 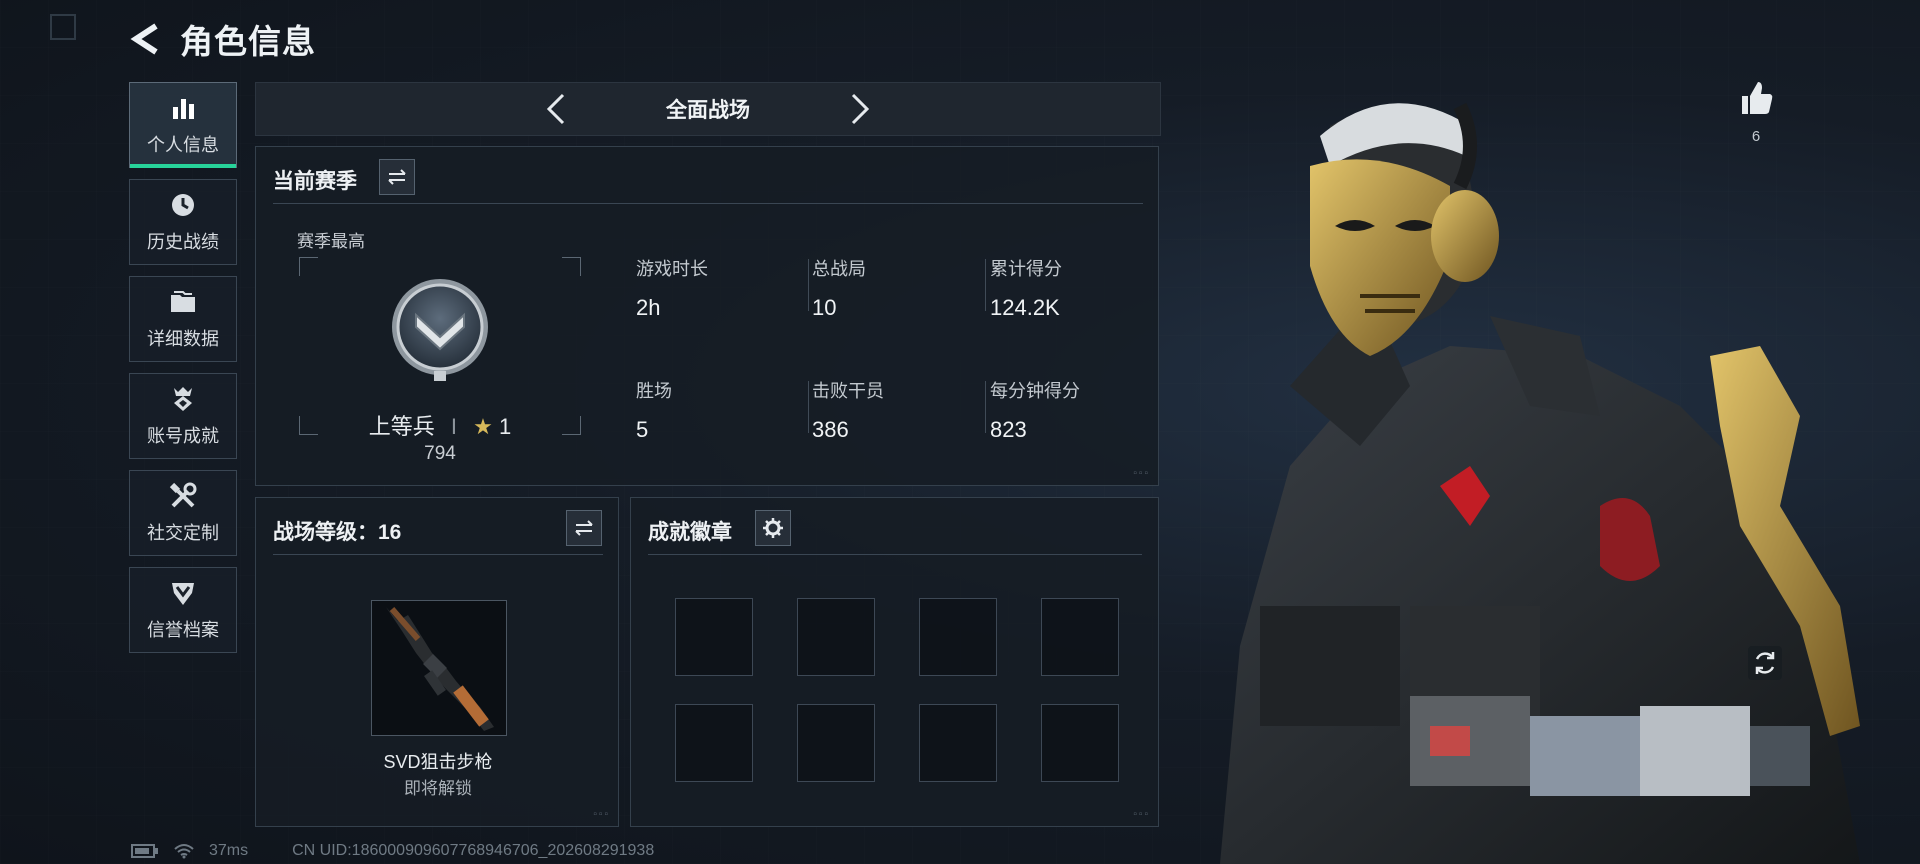 I want to click on rank-name: 上等兵, so click(x=401, y=426).